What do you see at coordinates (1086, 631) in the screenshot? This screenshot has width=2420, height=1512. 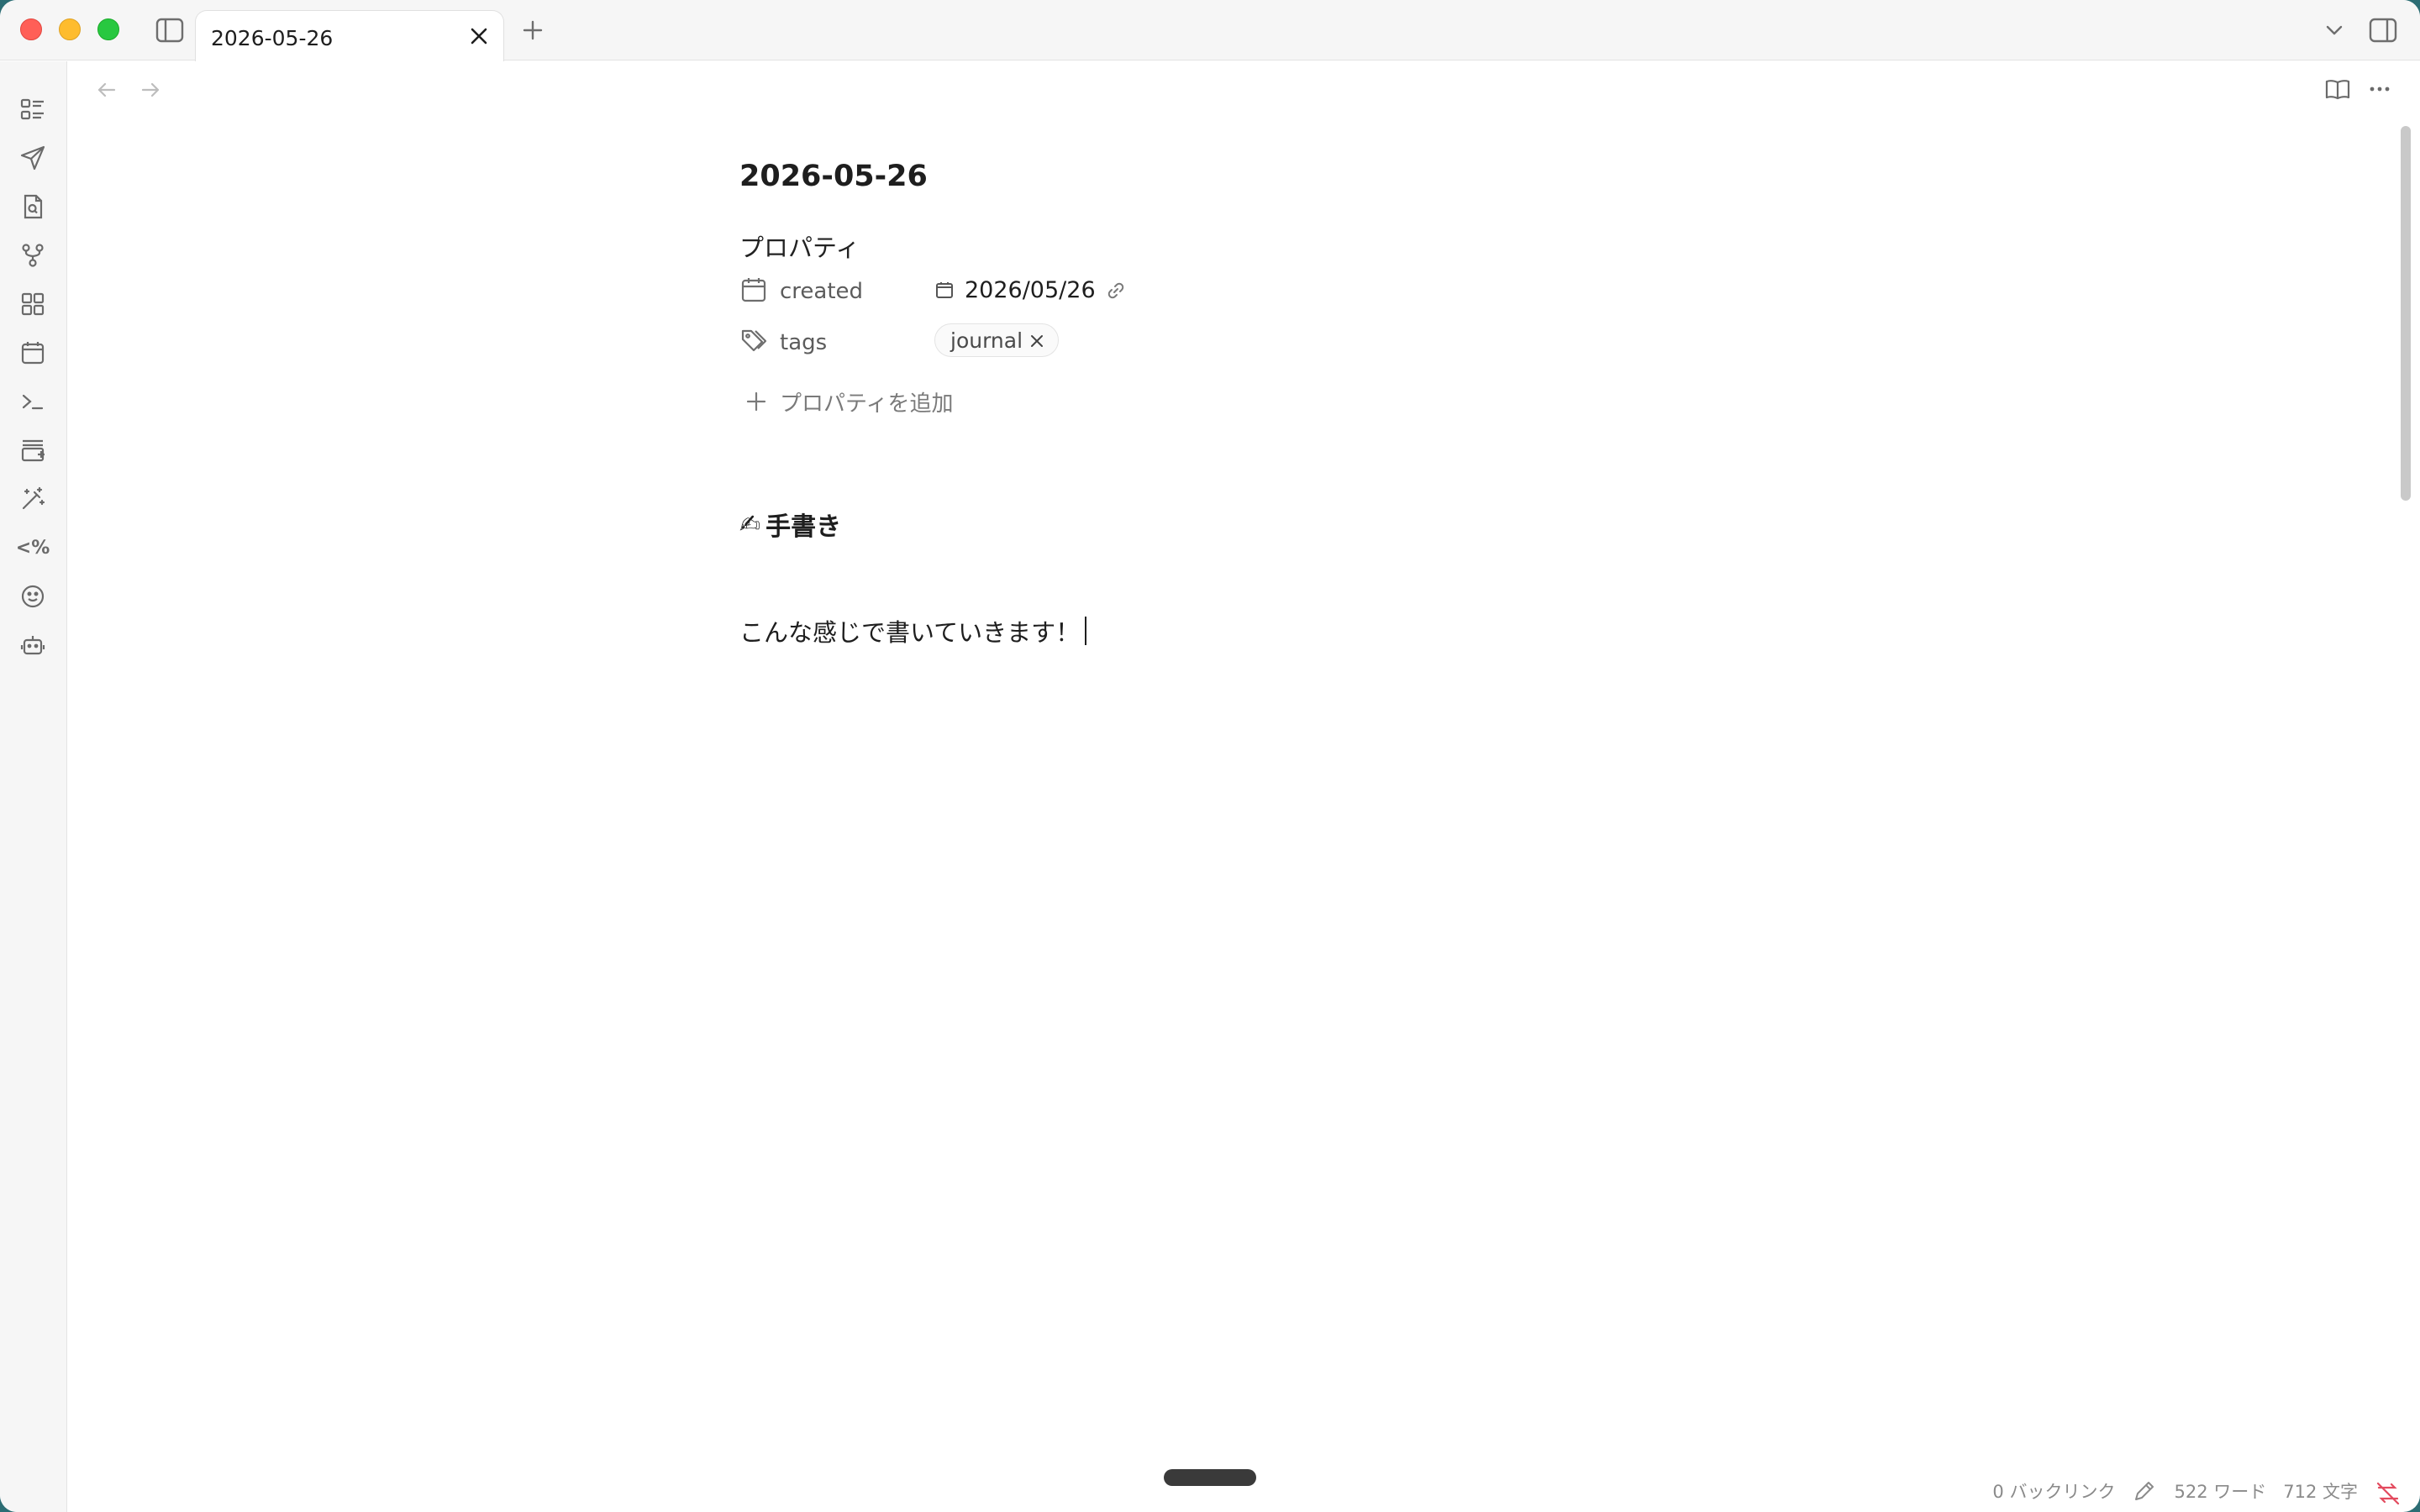 I see `text-cursor` at bounding box center [1086, 631].